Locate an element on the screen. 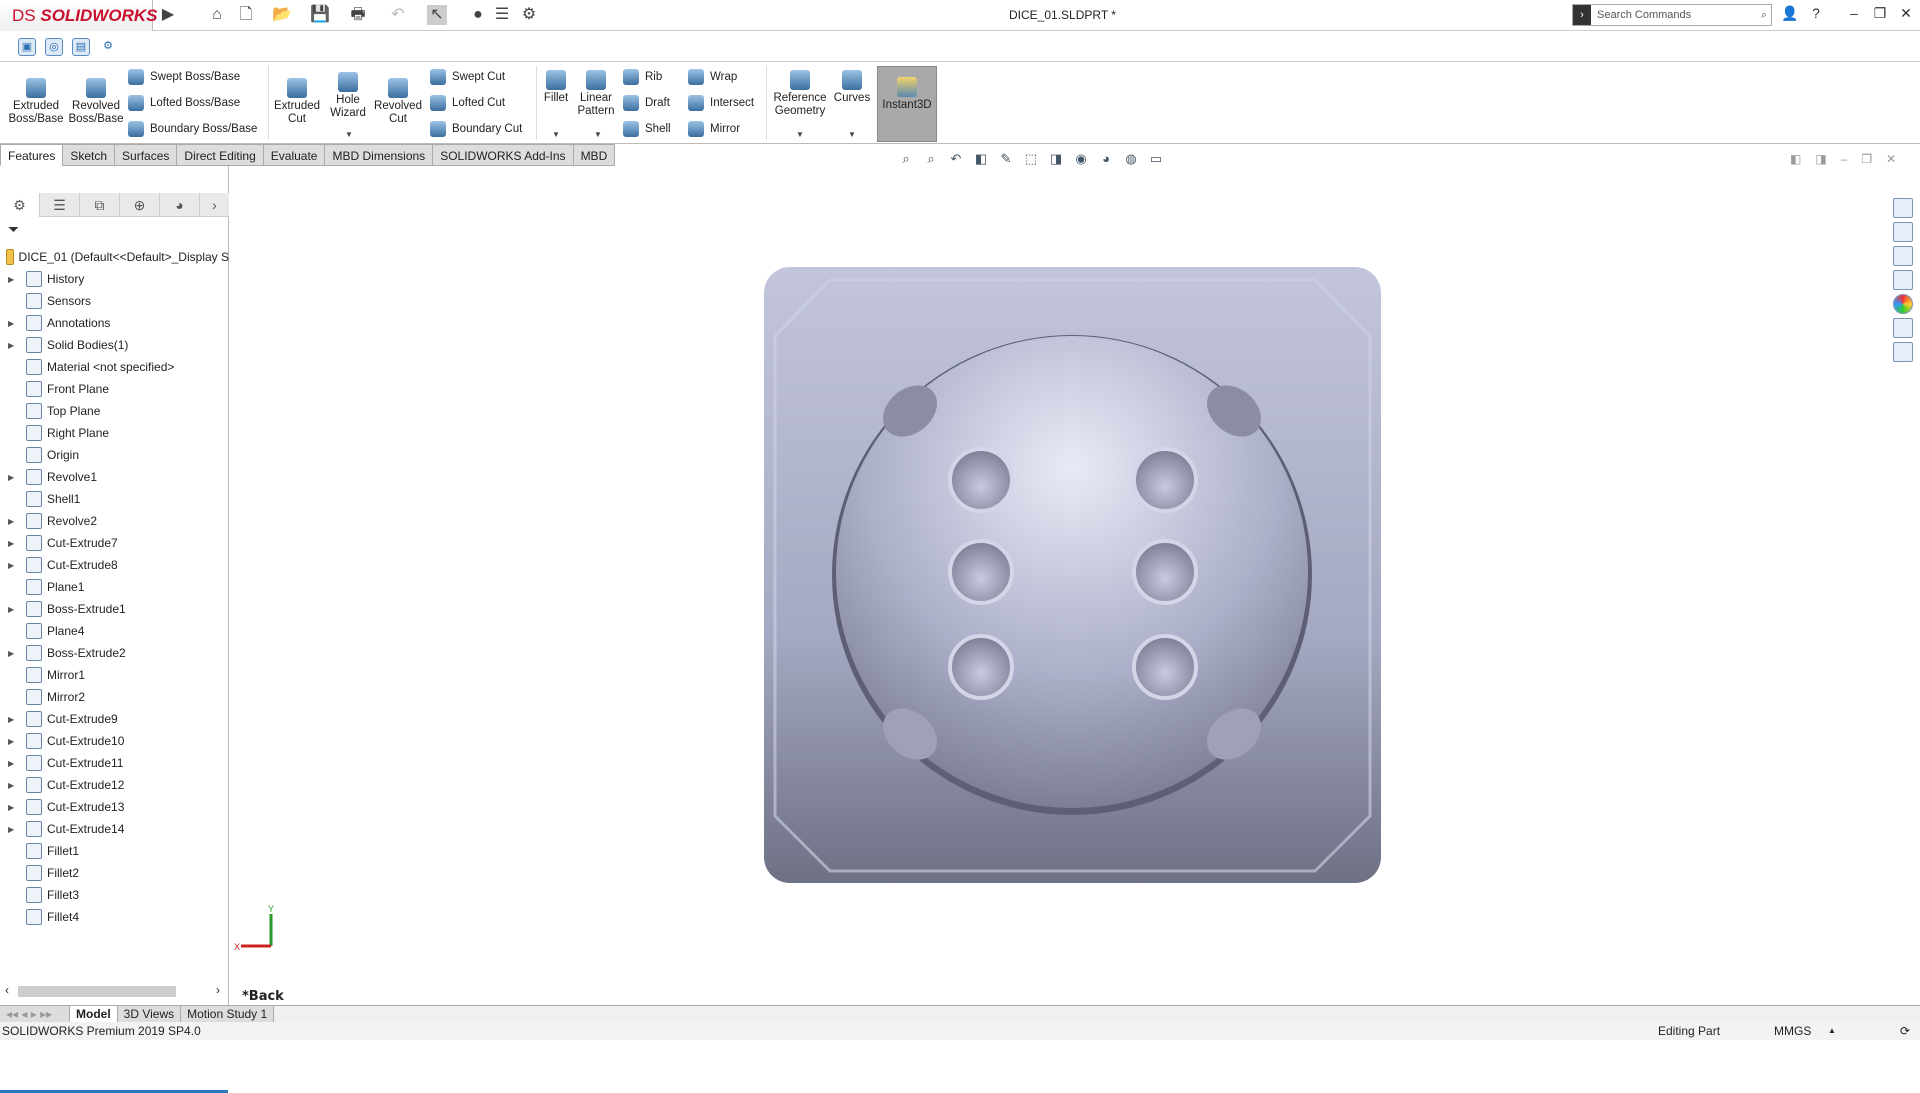 The width and height of the screenshot is (1920, 1093). tab-features: Features is located at coordinates (32, 155).